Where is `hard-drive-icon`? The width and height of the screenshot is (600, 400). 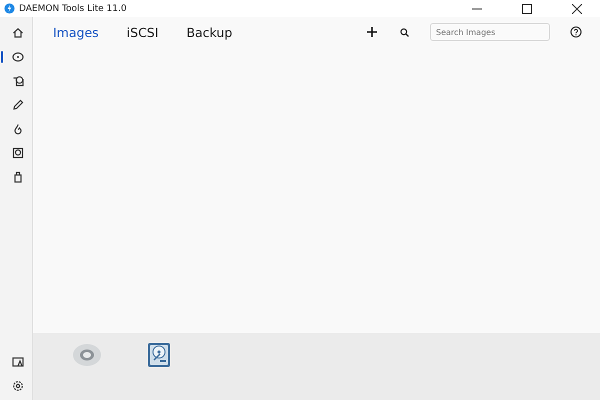
hard-drive-icon is located at coordinates (159, 355).